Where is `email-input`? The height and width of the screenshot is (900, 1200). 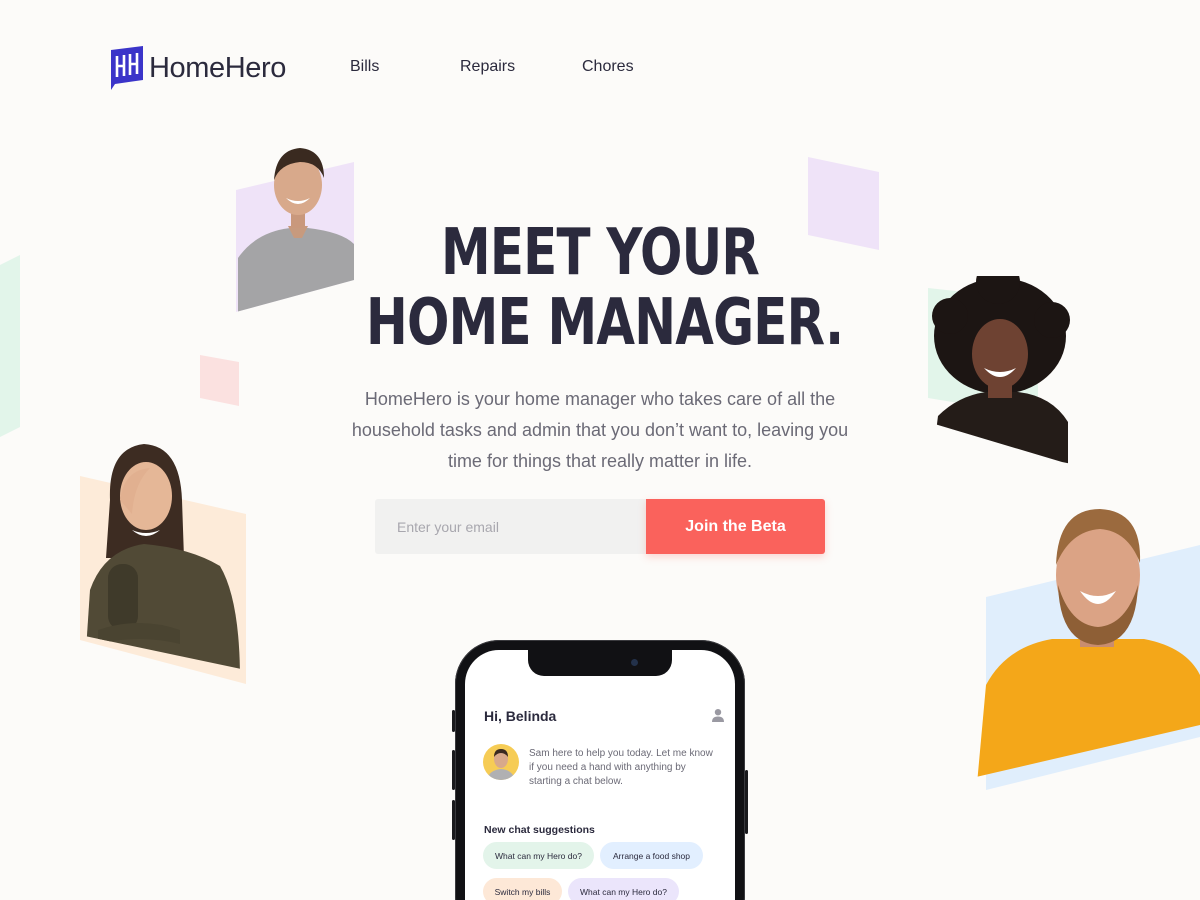
email-input is located at coordinates (510, 526).